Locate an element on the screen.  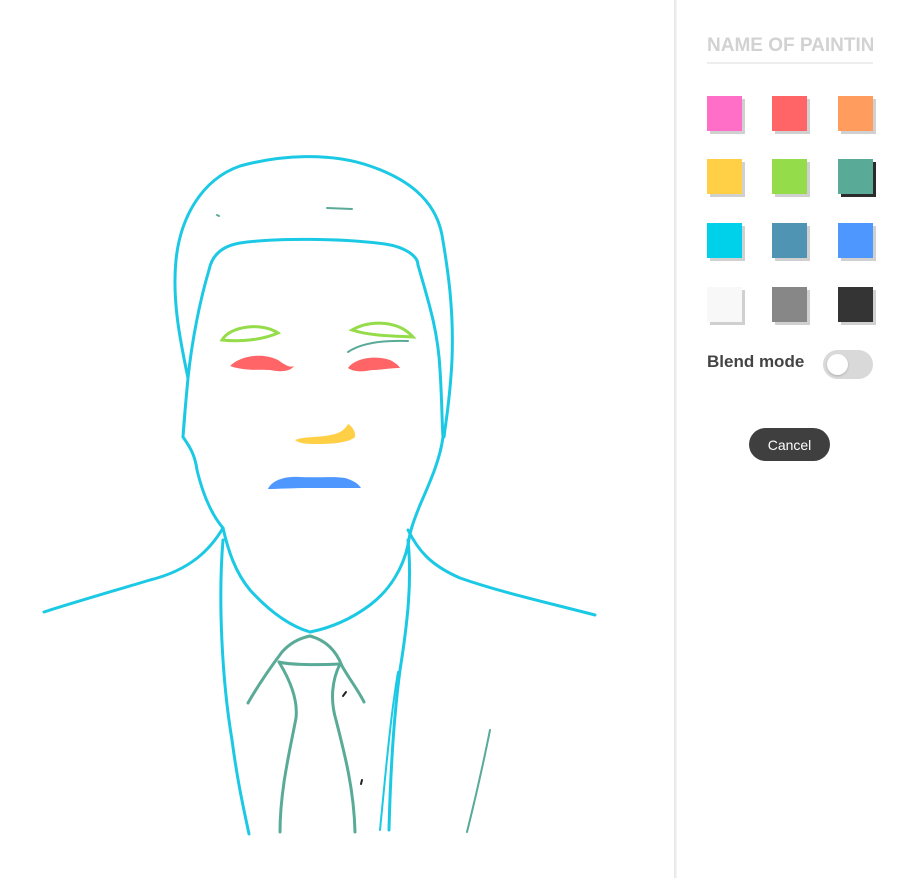
swatch-pink is located at coordinates (724, 113).